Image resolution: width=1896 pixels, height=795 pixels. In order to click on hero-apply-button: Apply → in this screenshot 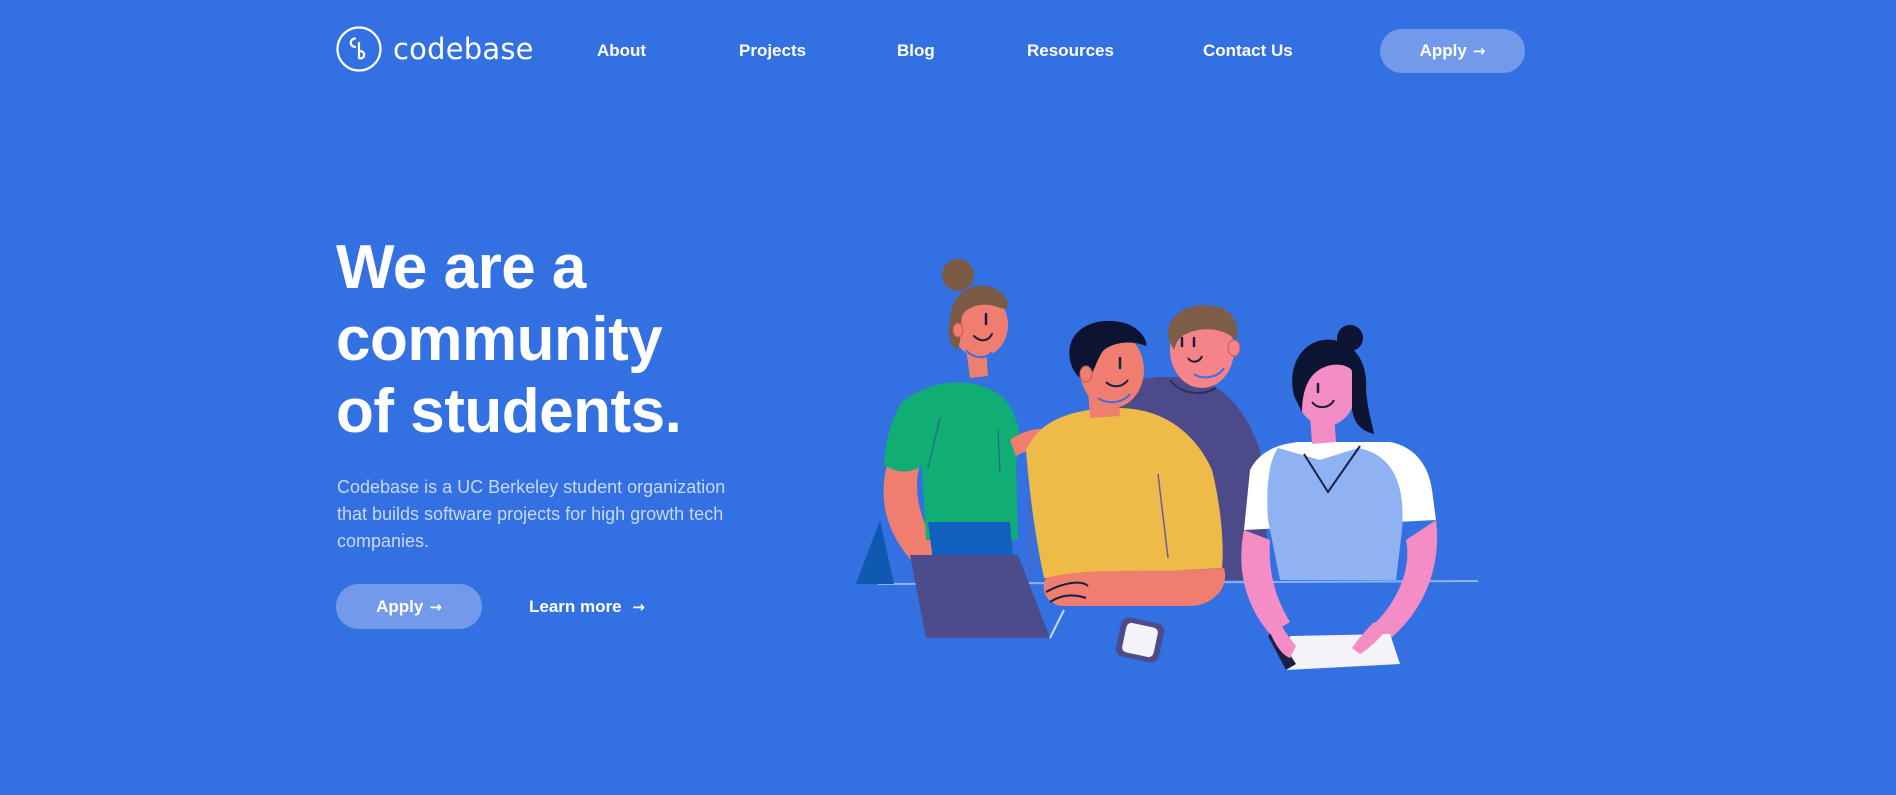, I will do `click(409, 606)`.